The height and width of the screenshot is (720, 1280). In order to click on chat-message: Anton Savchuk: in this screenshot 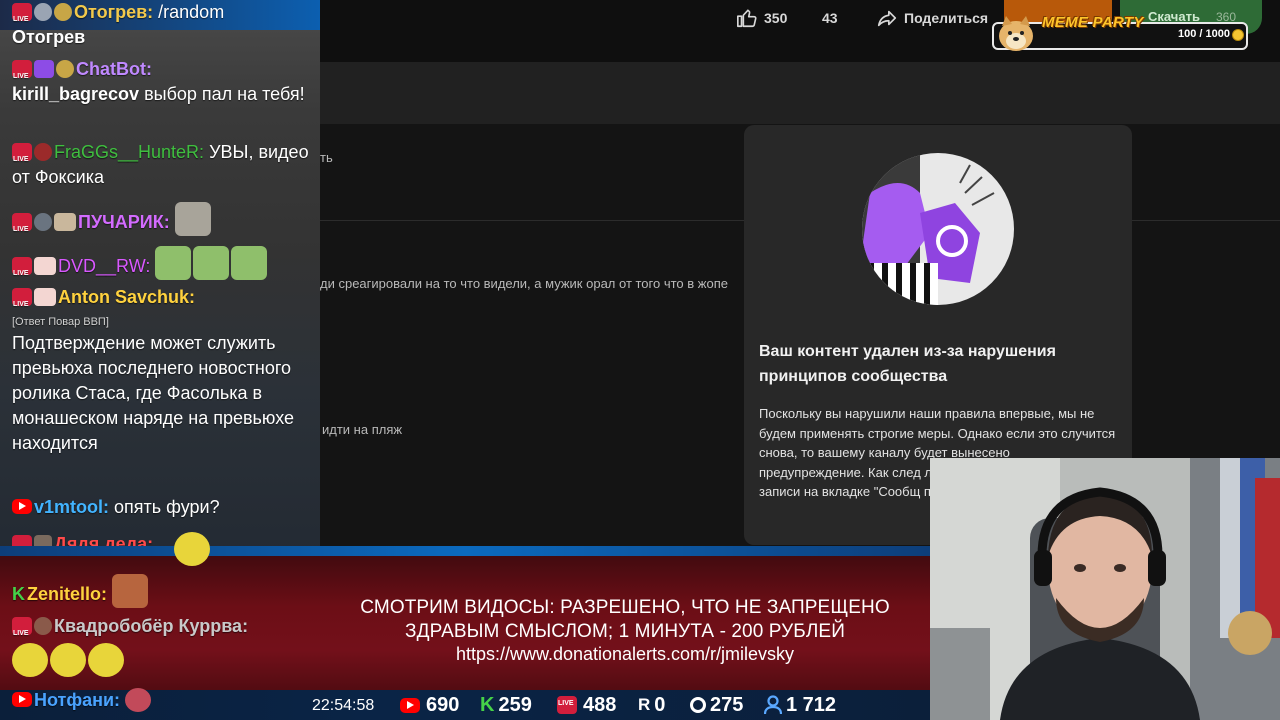, I will do `click(162, 301)`.